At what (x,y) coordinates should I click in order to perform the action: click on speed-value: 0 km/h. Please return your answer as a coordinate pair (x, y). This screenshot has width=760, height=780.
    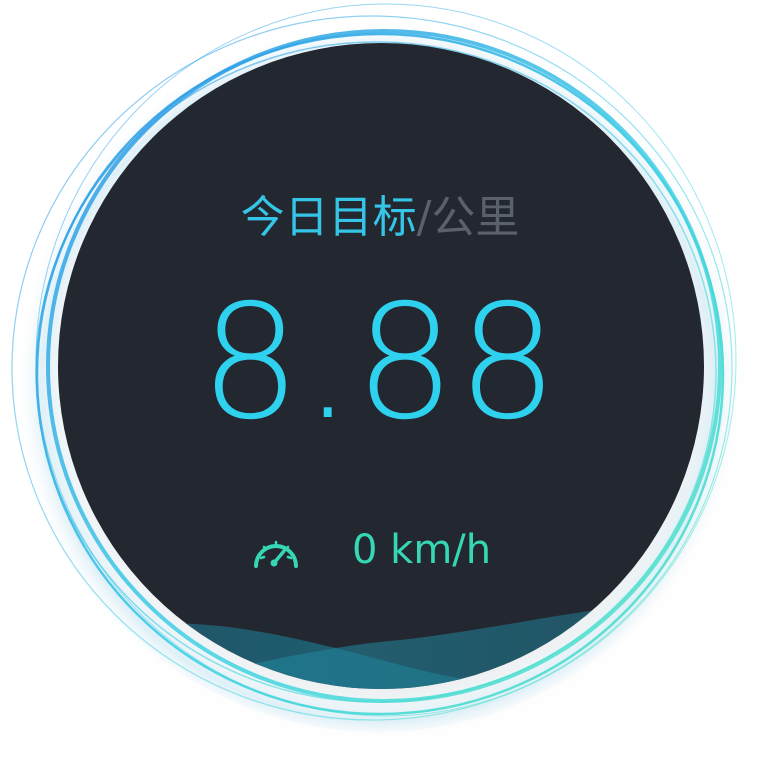
    Looking at the image, I should click on (422, 550).